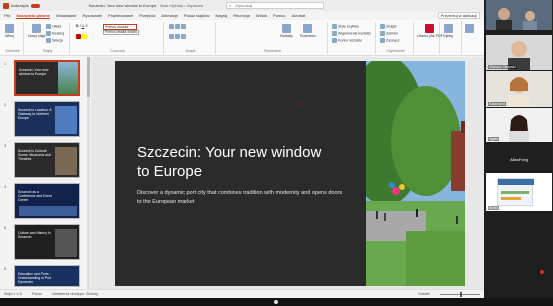 The image size is (553, 306). Describe the element at coordinates (92, 15) in the screenshot. I see `tab-draw: Rysowanie` at that location.